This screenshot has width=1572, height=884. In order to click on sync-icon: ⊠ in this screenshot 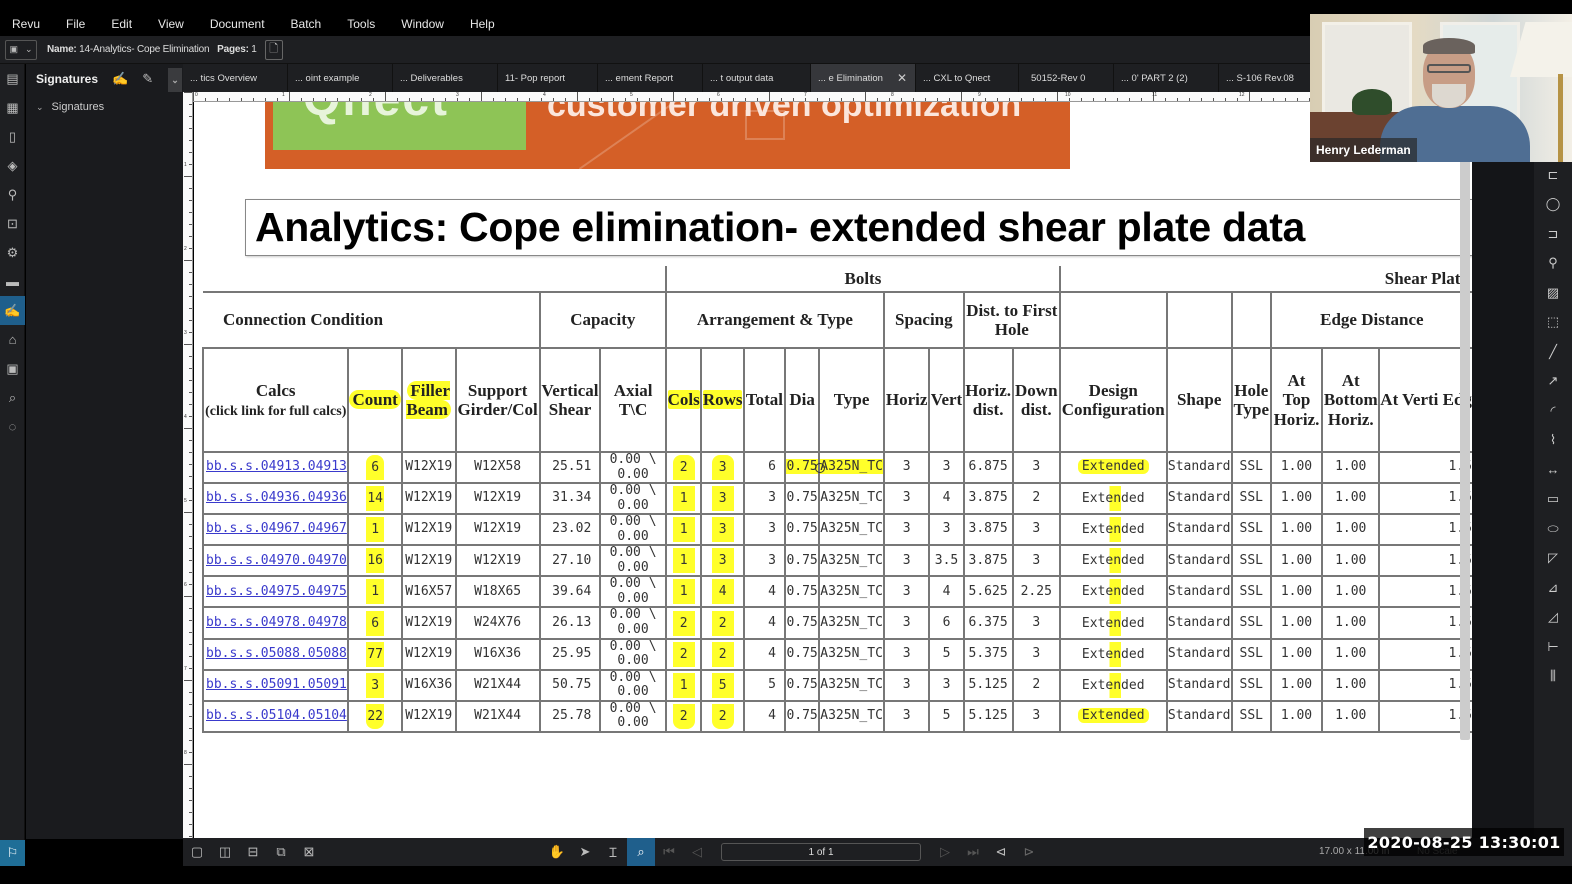, I will do `click(309, 852)`.